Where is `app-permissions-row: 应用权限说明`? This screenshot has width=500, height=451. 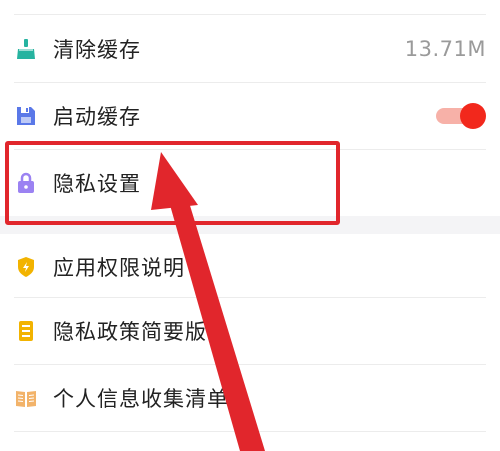
app-permissions-row: 应用权限说明 is located at coordinates (250, 267).